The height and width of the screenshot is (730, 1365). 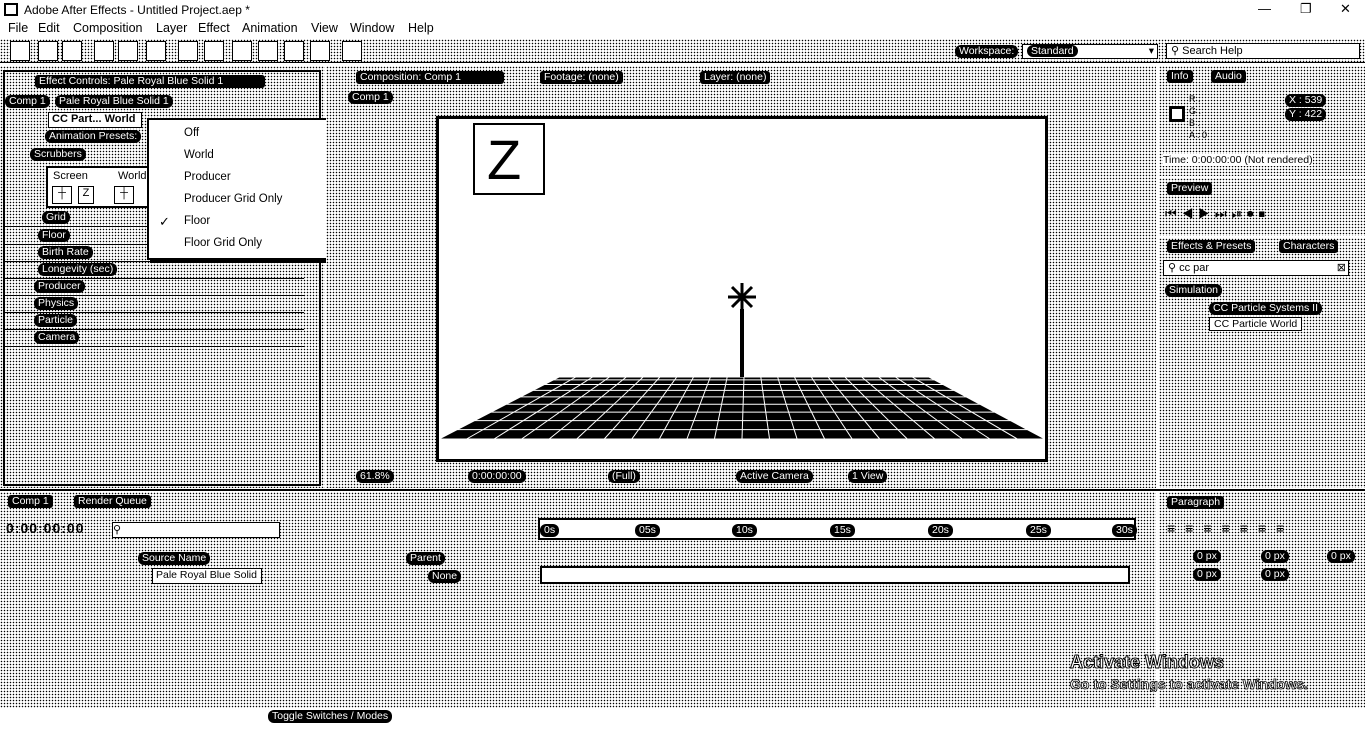 I want to click on alignment-buttons: ≡≡≡≡≡≡≡, so click(x=1230, y=528).